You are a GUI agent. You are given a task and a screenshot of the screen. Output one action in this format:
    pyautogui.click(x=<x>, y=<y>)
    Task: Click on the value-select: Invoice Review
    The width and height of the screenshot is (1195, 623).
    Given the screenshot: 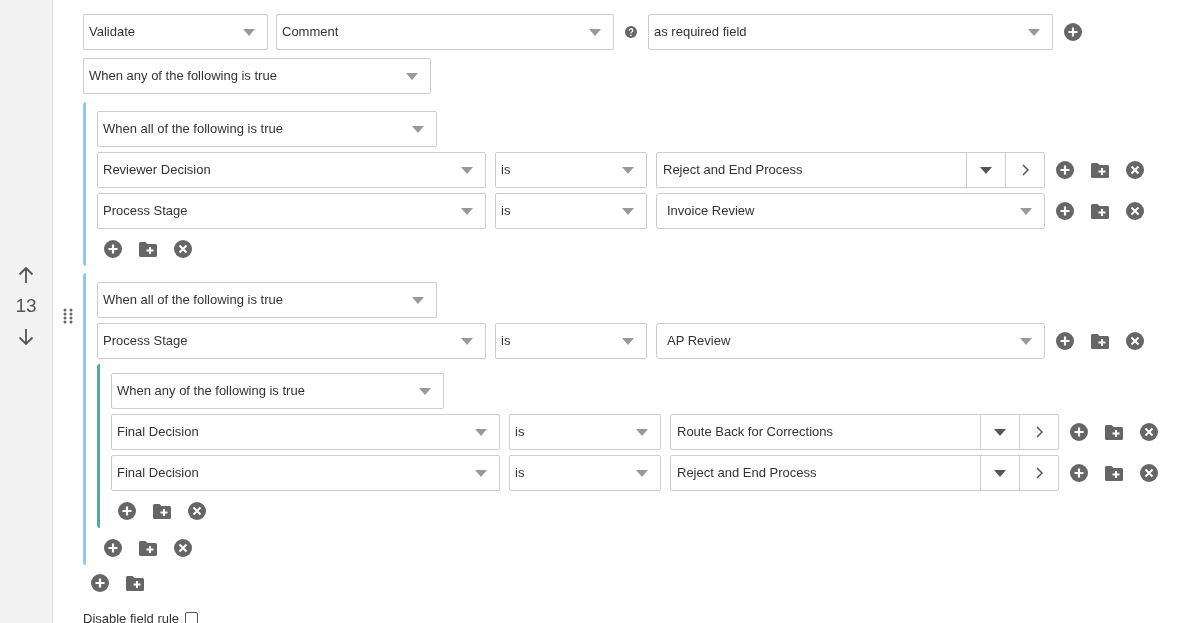 What is the action you would take?
    pyautogui.click(x=850, y=211)
    